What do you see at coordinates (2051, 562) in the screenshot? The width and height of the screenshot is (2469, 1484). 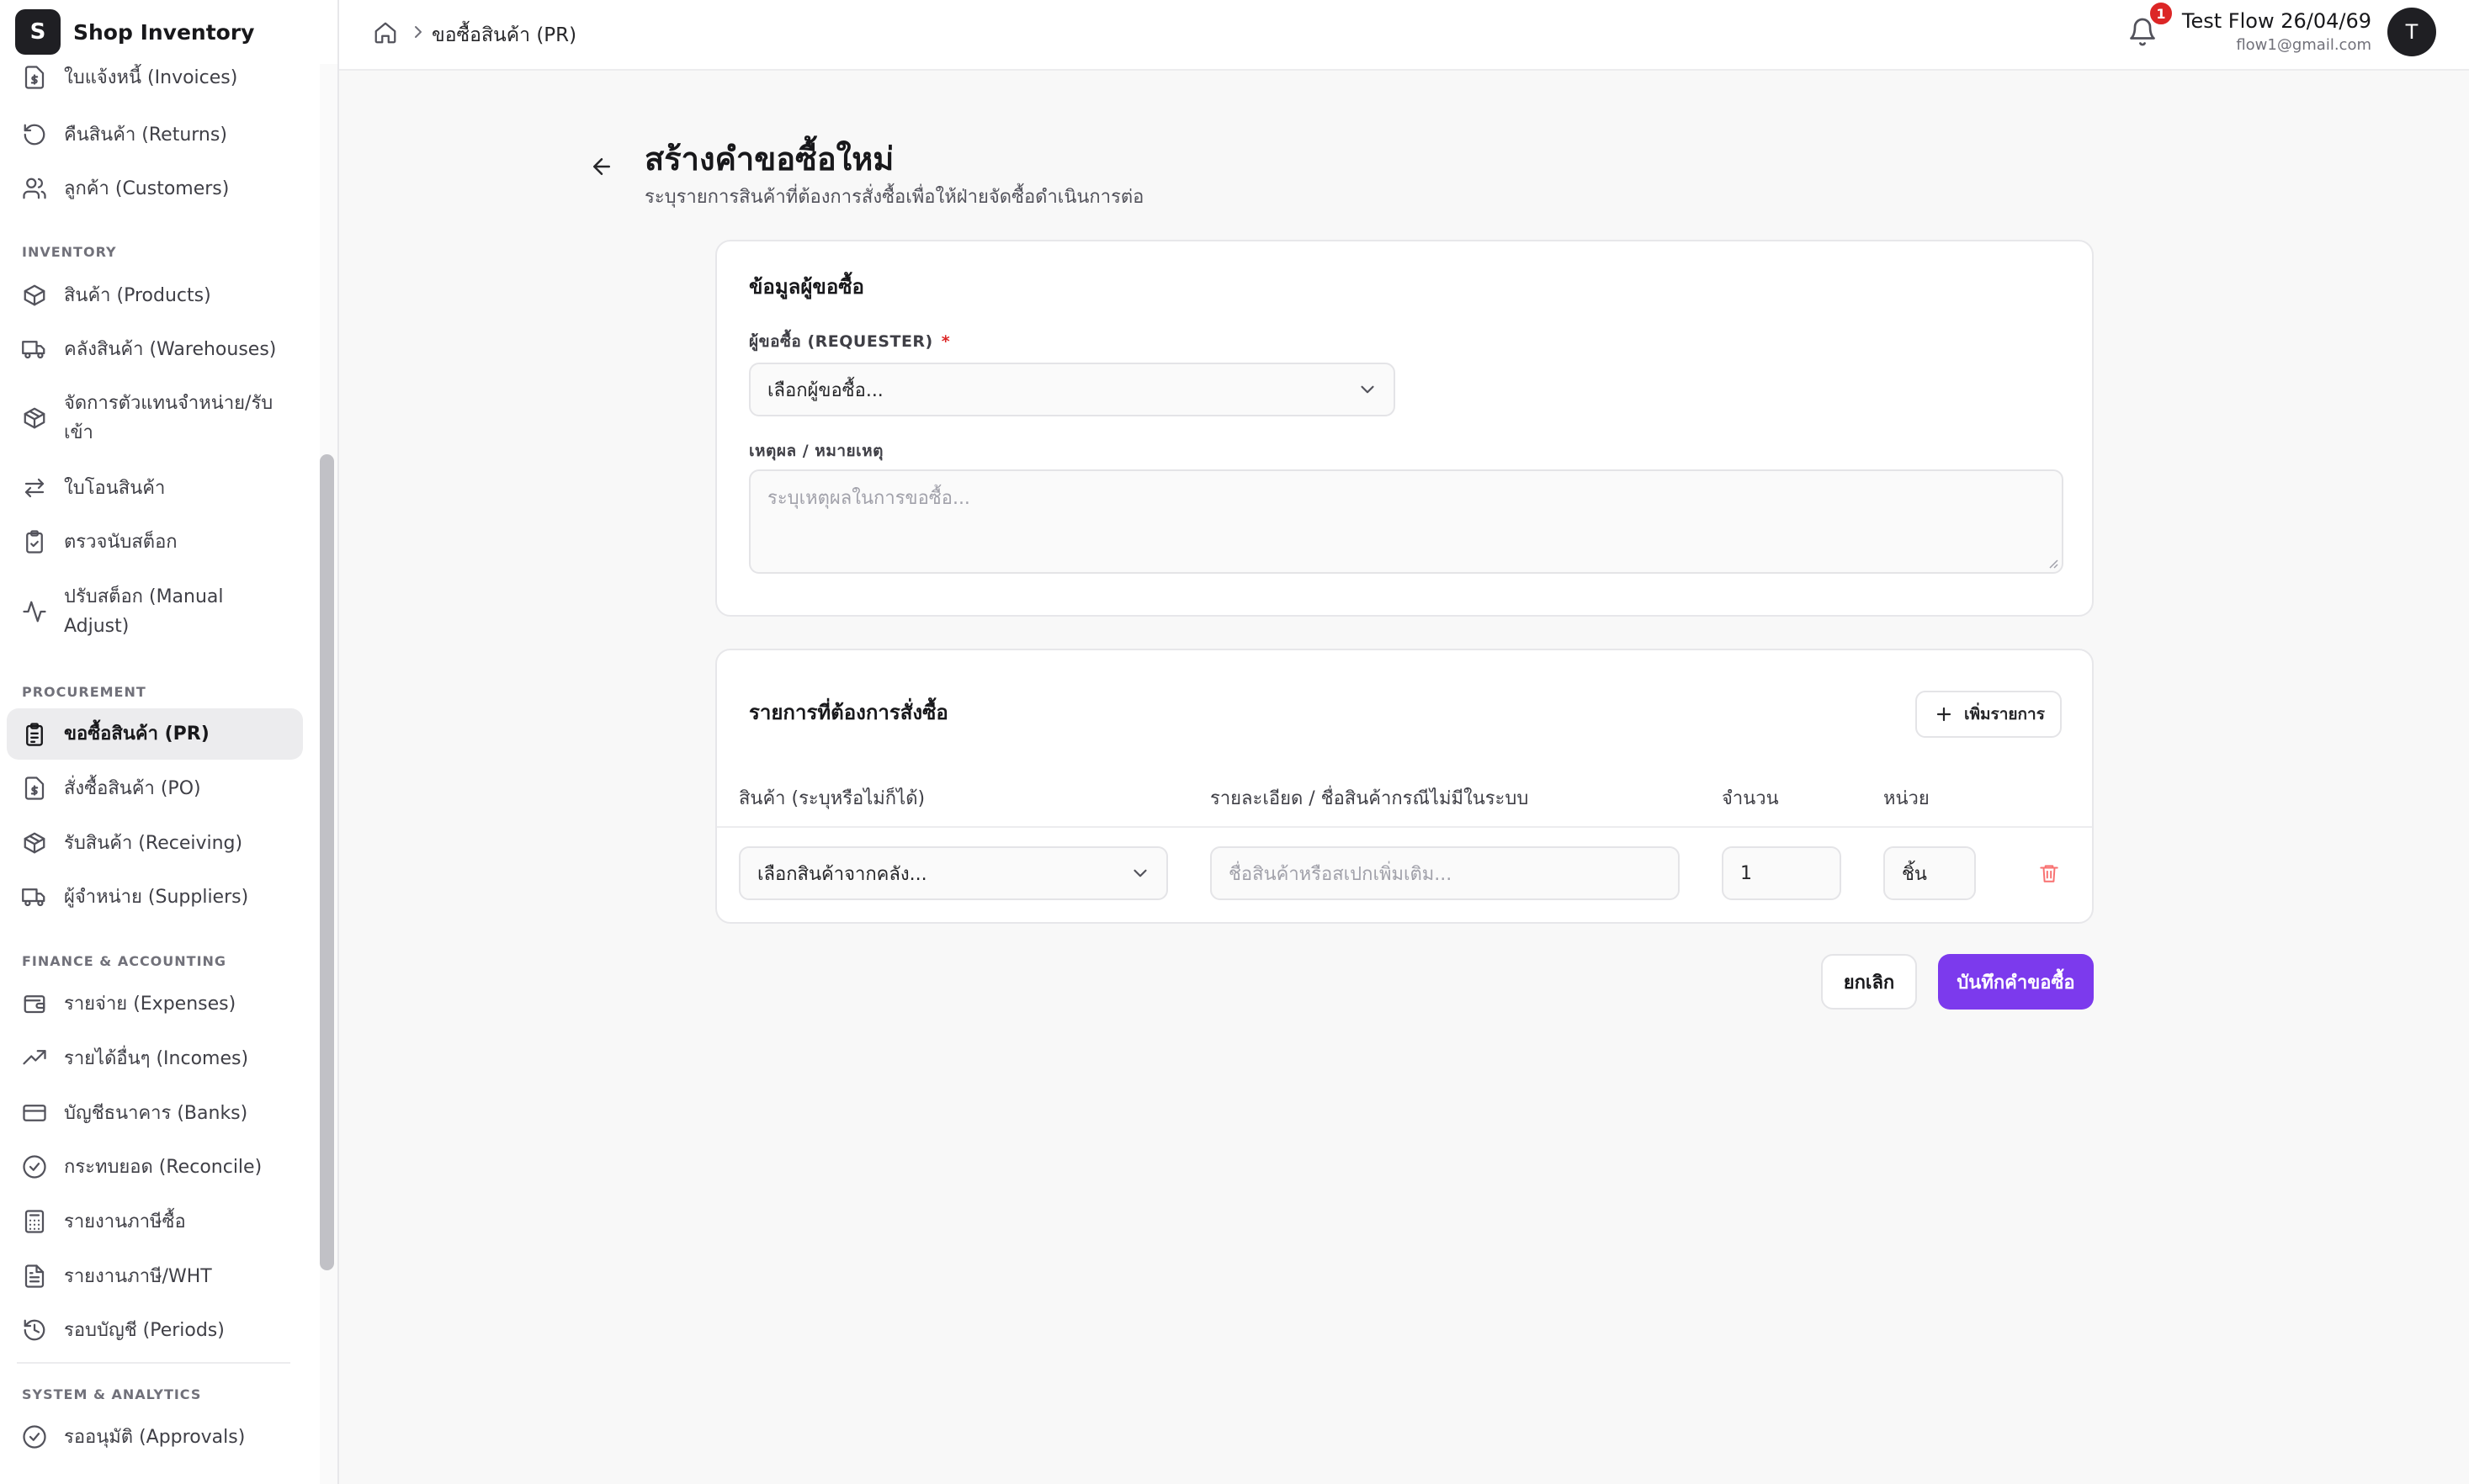 I see `resize-handle-icon` at bounding box center [2051, 562].